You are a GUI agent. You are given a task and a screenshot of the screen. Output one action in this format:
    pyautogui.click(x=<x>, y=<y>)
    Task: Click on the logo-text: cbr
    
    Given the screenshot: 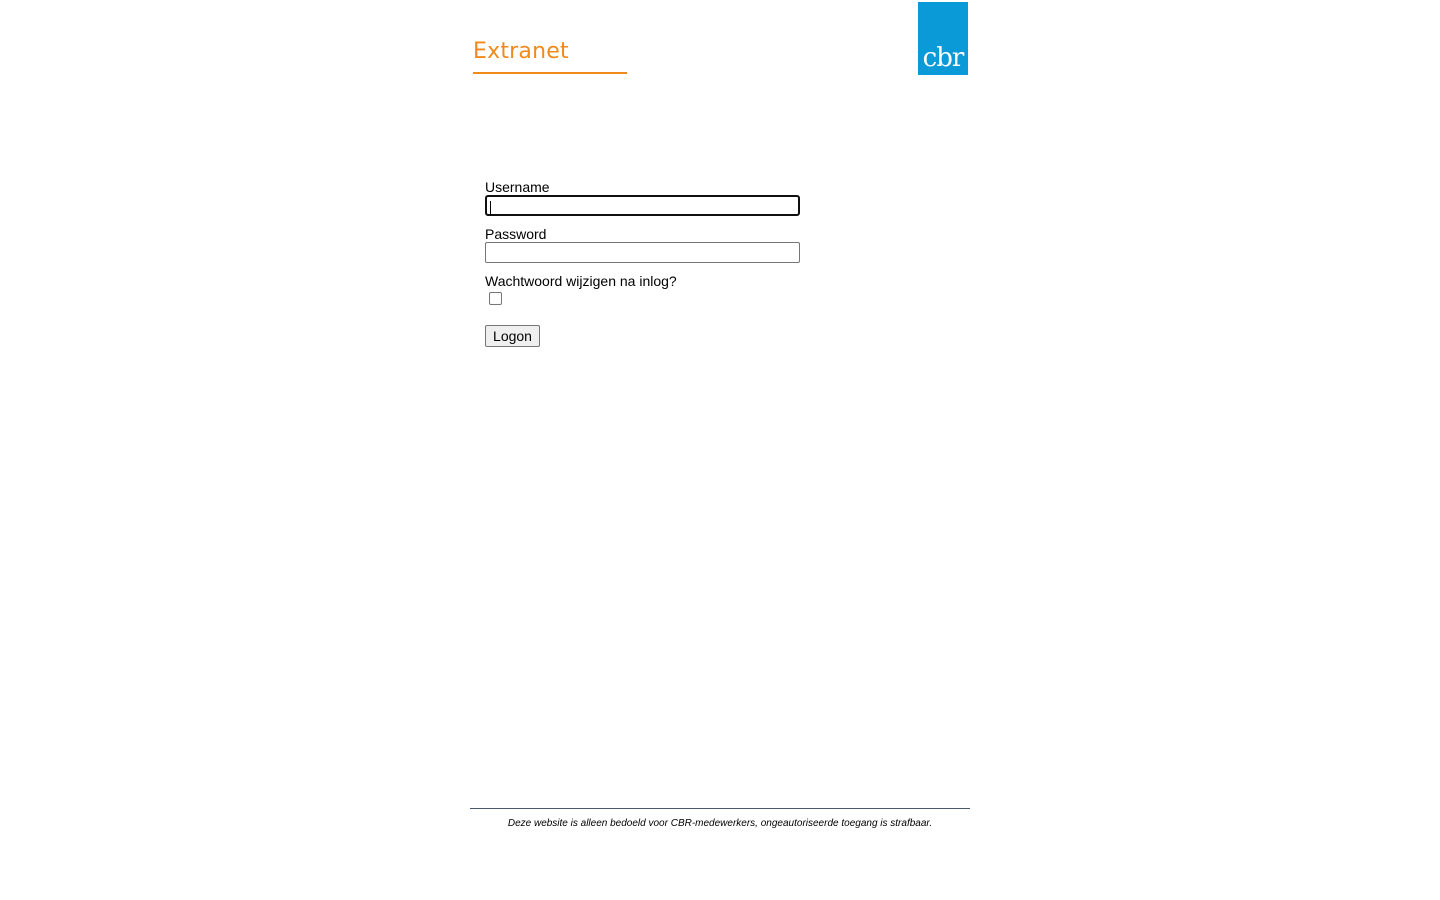 What is the action you would take?
    pyautogui.click(x=943, y=58)
    